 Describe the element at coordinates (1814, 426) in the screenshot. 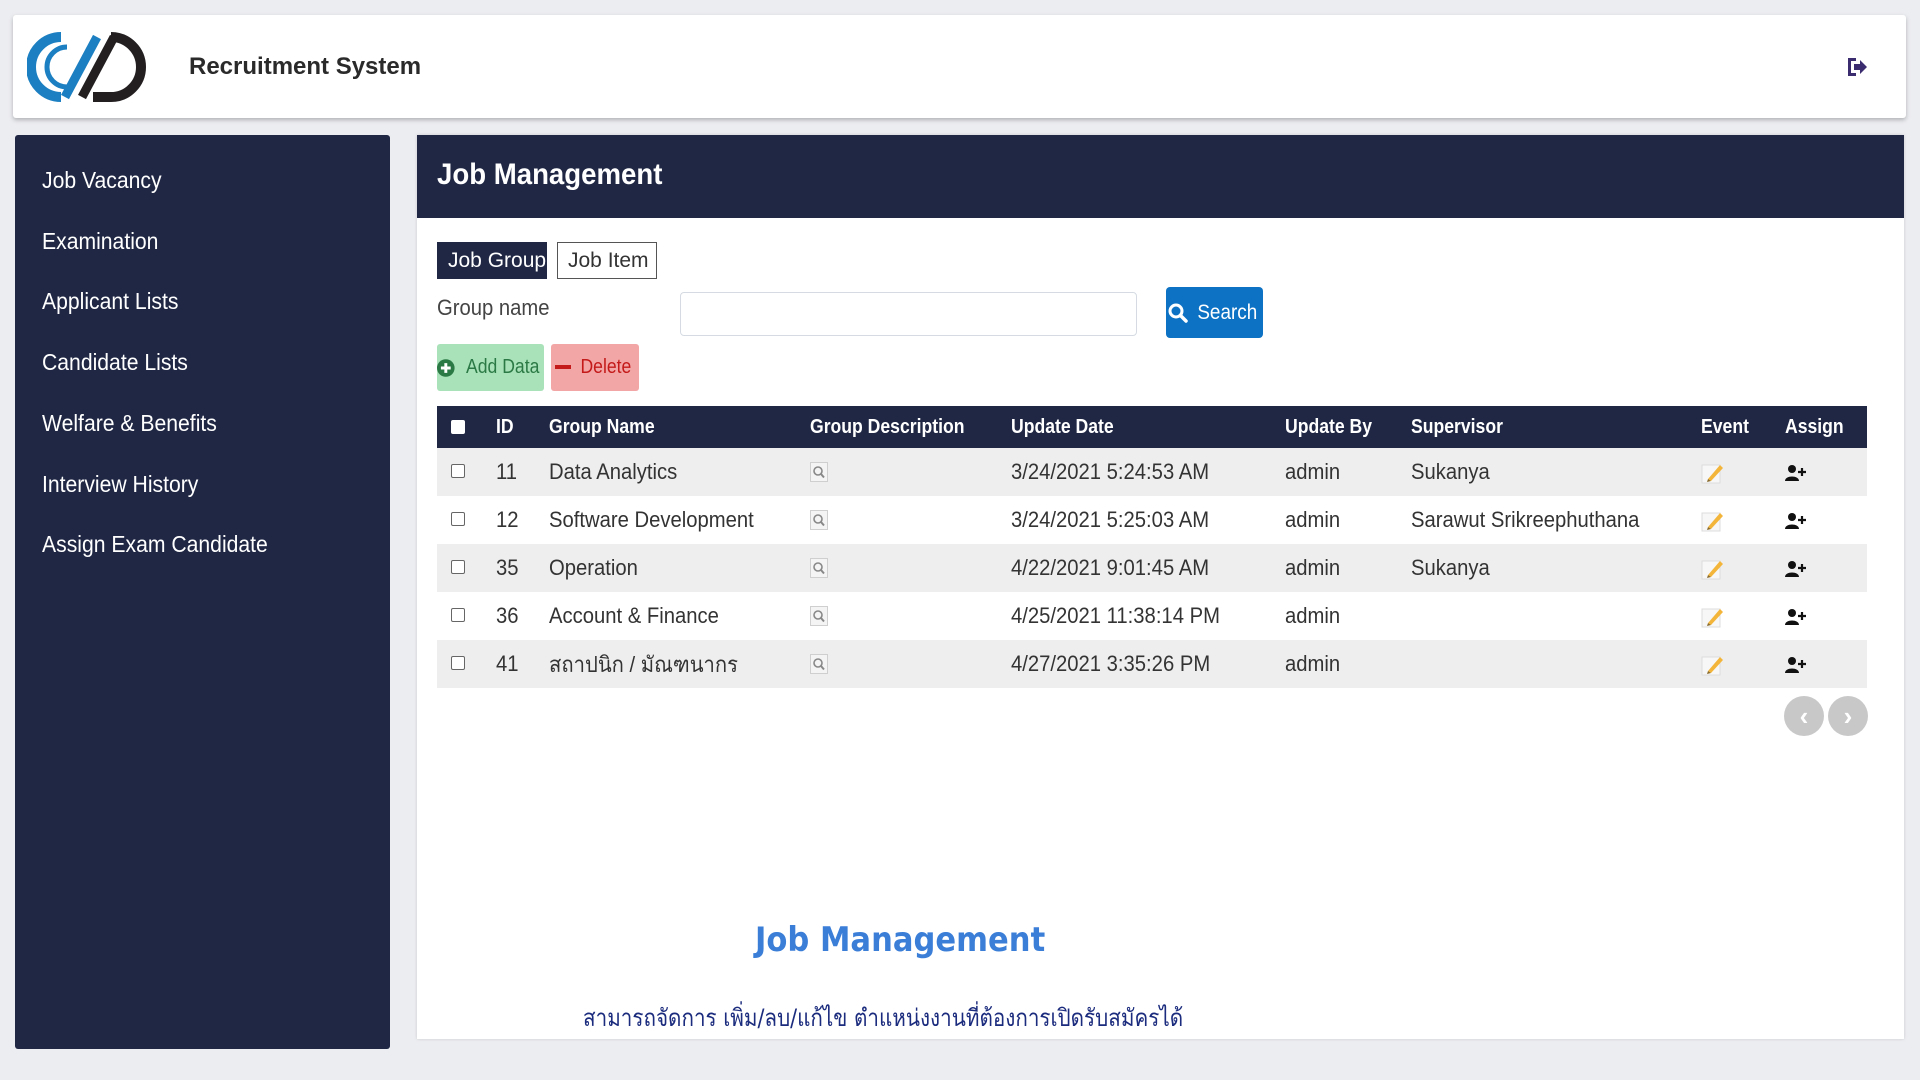

I see `column-header-assign: Assign` at that location.